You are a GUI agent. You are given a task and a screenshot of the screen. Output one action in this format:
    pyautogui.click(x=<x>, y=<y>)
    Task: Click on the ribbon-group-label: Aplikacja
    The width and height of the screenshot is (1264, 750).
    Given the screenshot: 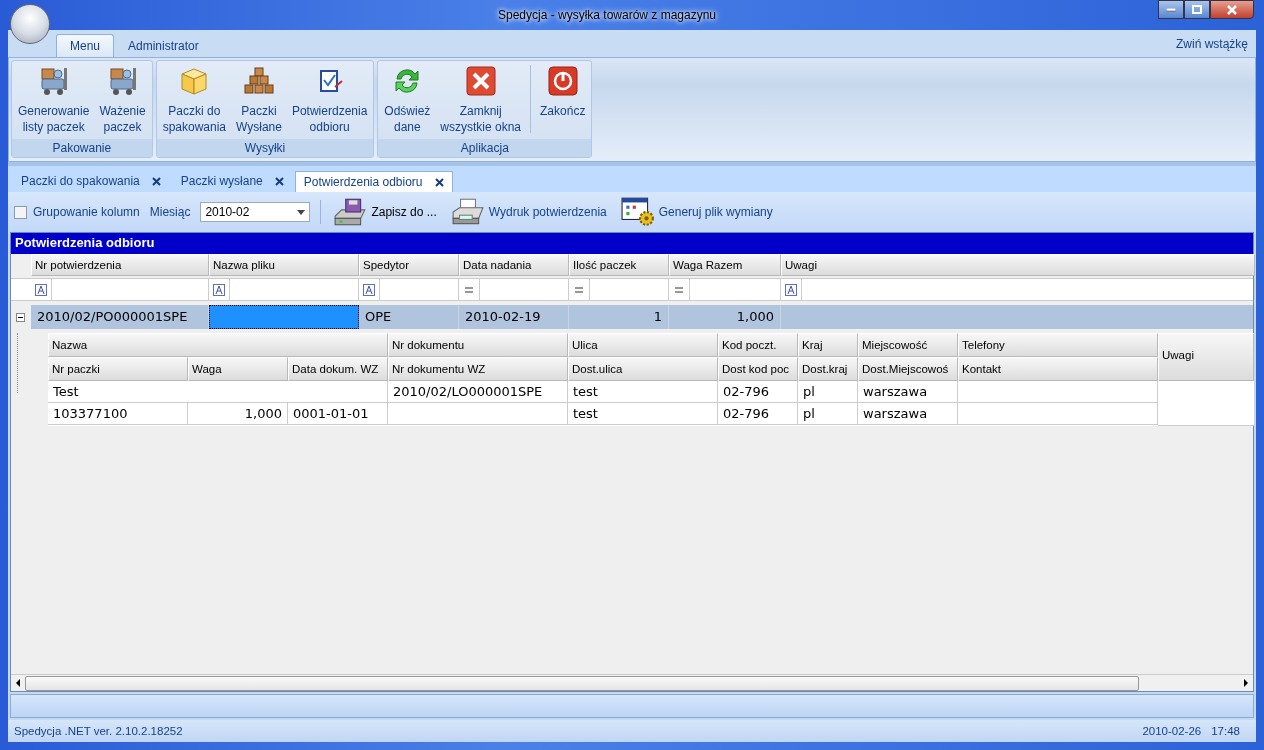 What is the action you would take?
    pyautogui.click(x=485, y=148)
    